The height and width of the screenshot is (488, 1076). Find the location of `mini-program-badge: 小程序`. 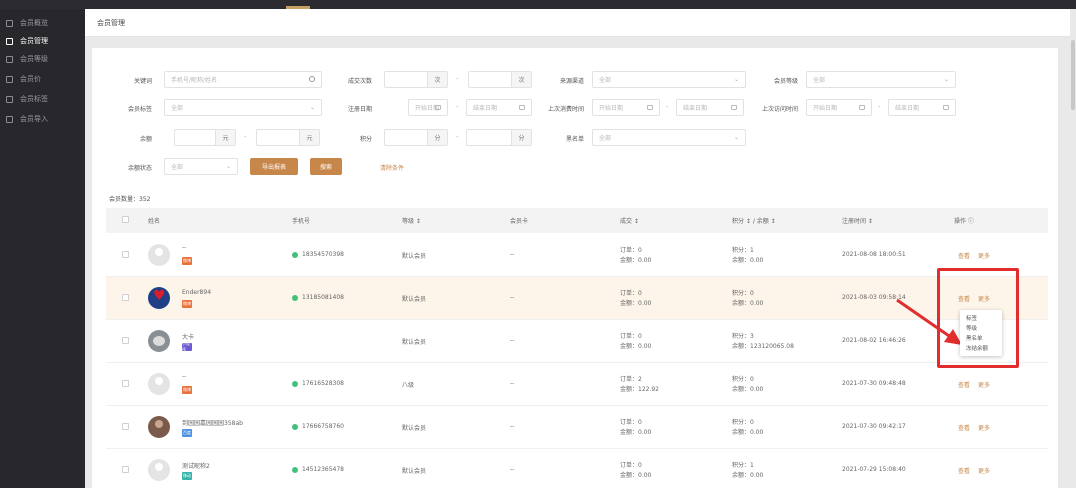

mini-program-badge: 小程序 is located at coordinates (187, 346).